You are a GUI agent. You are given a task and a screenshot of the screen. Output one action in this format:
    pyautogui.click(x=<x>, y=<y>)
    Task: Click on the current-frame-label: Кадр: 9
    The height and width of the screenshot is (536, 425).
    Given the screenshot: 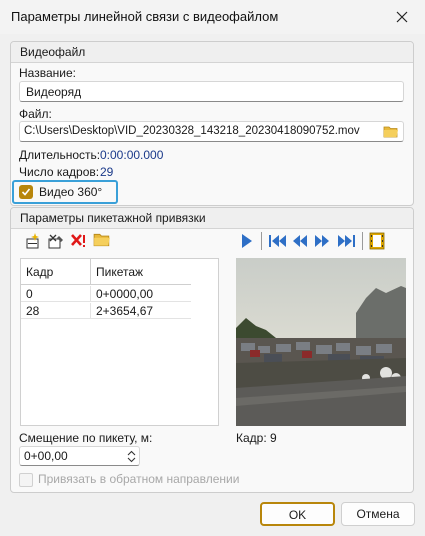 What is the action you would take?
    pyautogui.click(x=256, y=438)
    